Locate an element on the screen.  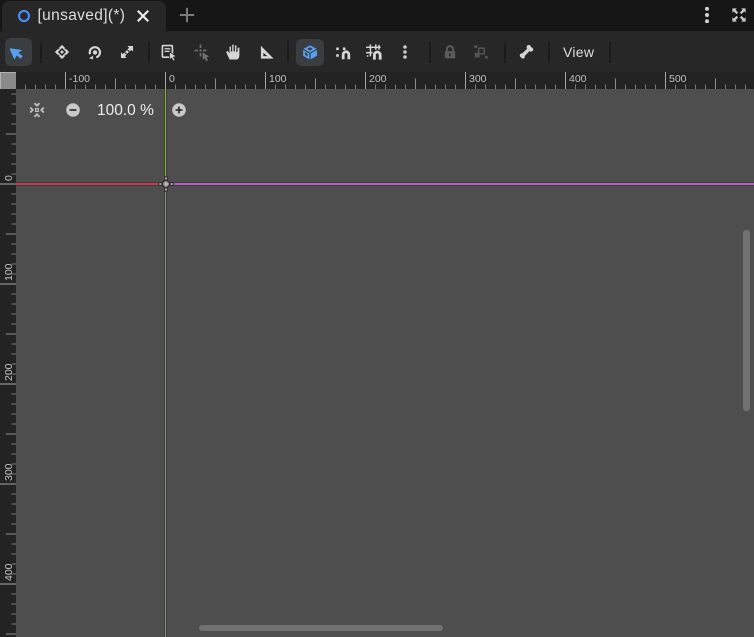
svg-text: -100 is located at coordinates (79, 79).